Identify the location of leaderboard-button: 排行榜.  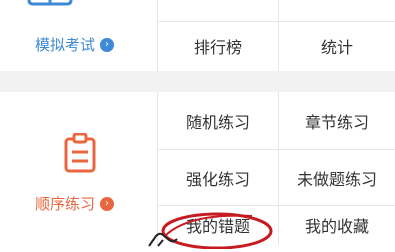
(218, 46).